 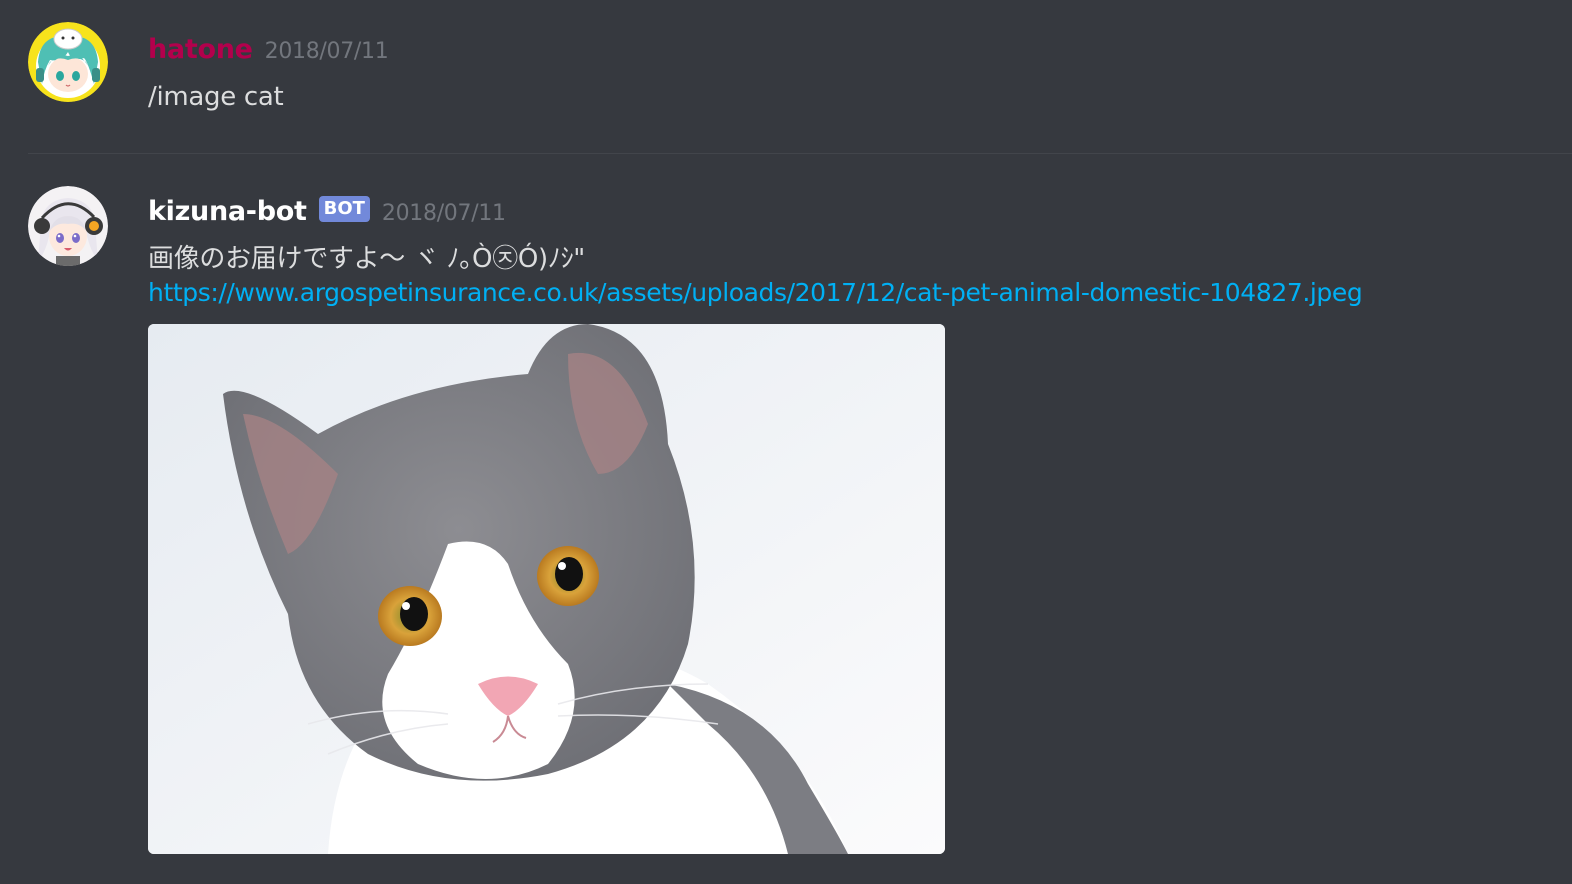 What do you see at coordinates (227, 211) in the screenshot?
I see `username: kizuna-bot` at bounding box center [227, 211].